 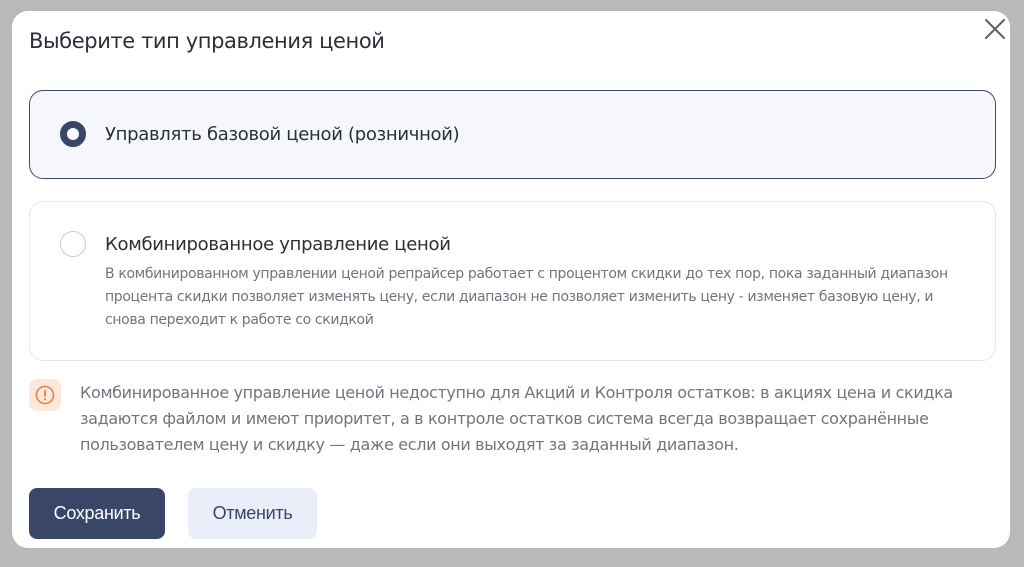 What do you see at coordinates (278, 244) in the screenshot?
I see `option-label: Комбинированное управление ценой` at bounding box center [278, 244].